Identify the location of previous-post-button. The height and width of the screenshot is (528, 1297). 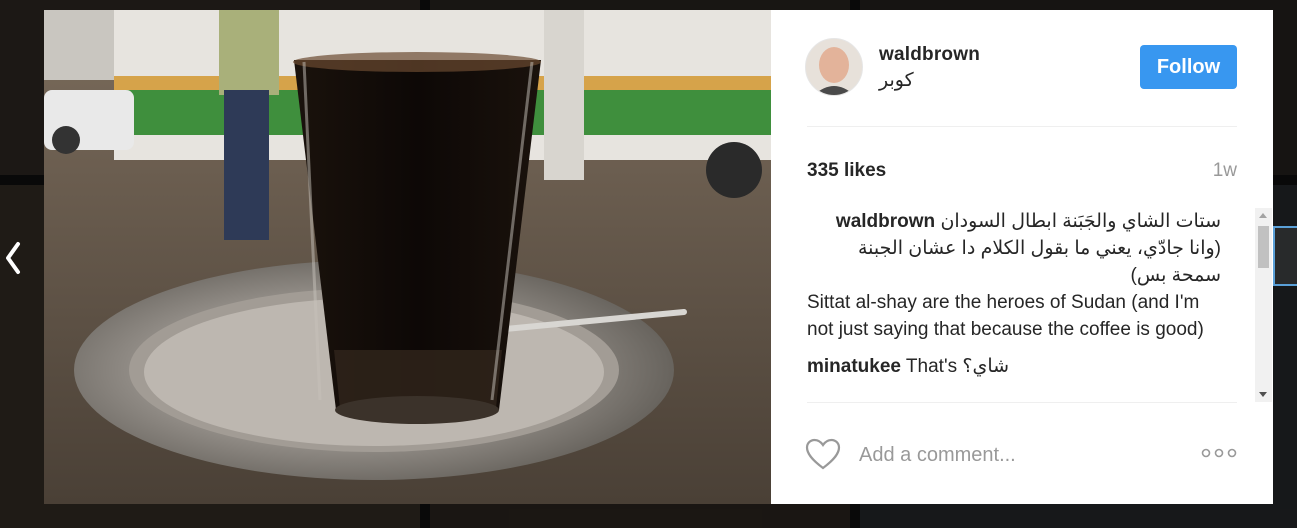
(14, 258).